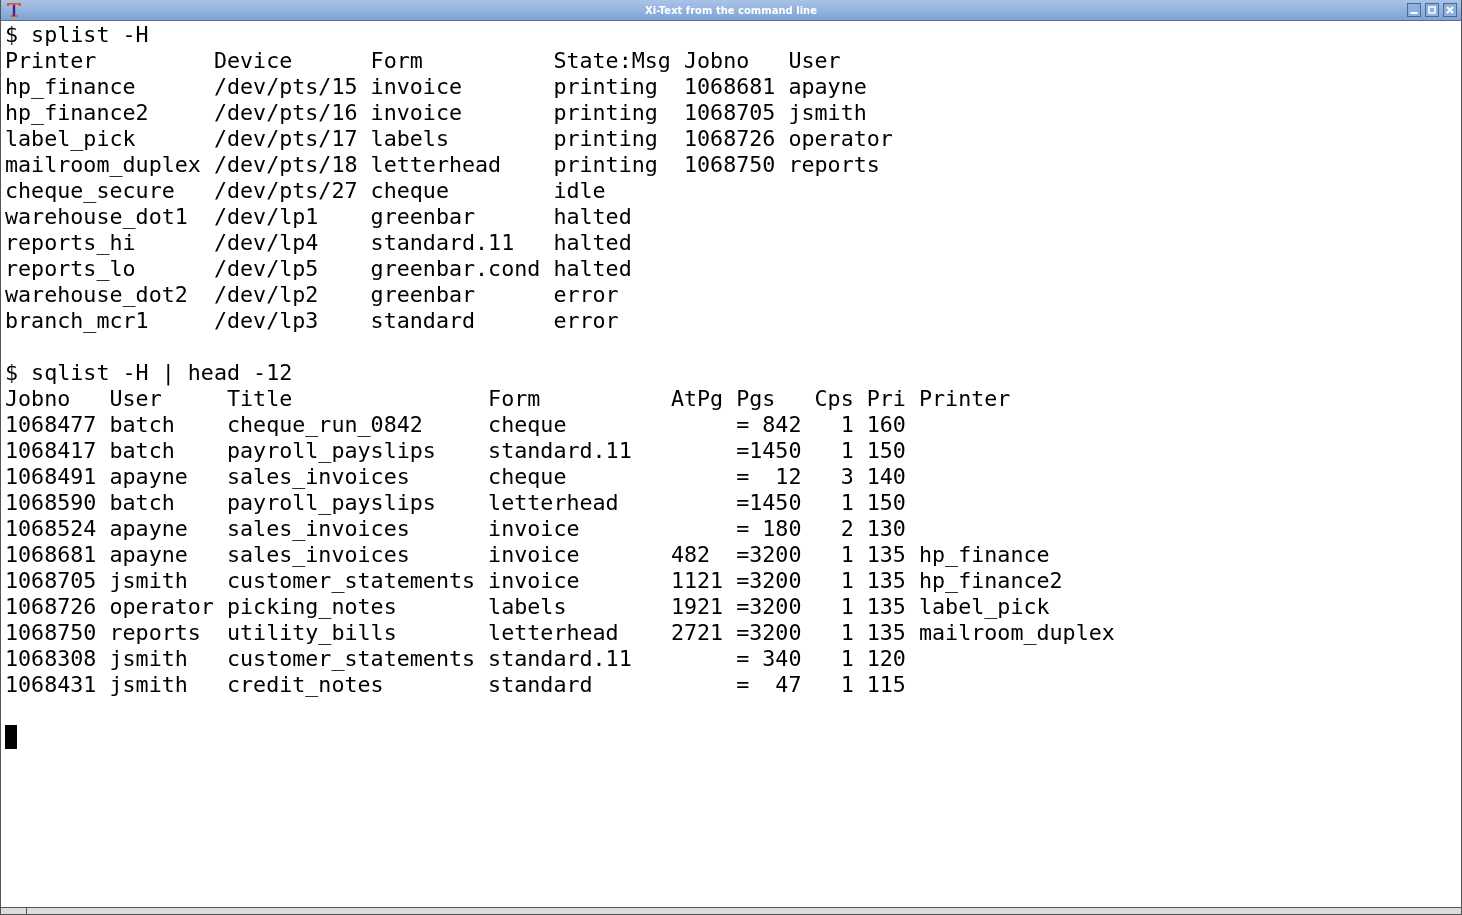 The height and width of the screenshot is (915, 1462). What do you see at coordinates (527, 607) in the screenshot?
I see `output-line: 1068726 operator picking_notes labels 1921 =3200 1 135 label_pick` at bounding box center [527, 607].